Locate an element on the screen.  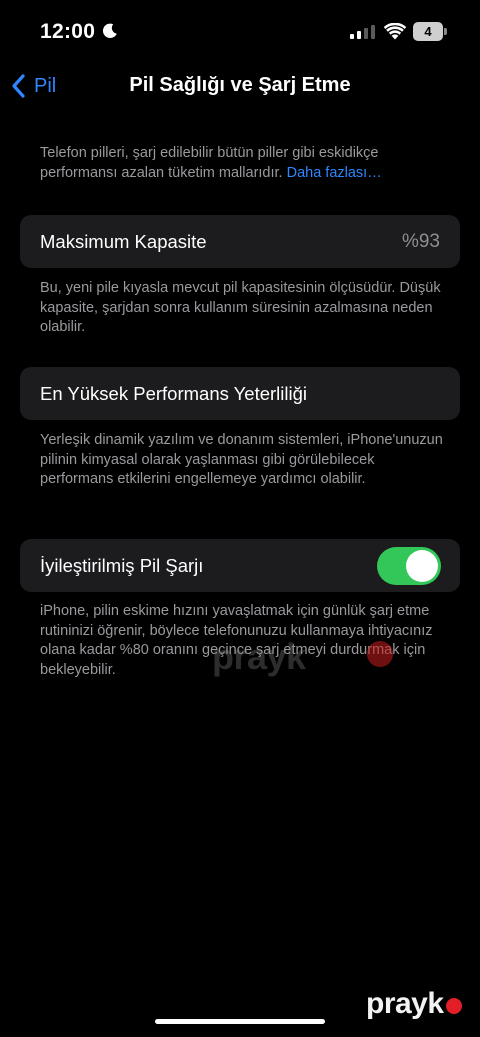
page-title: Pil Sağlığı ve Şarj Etme is located at coordinates (240, 85).